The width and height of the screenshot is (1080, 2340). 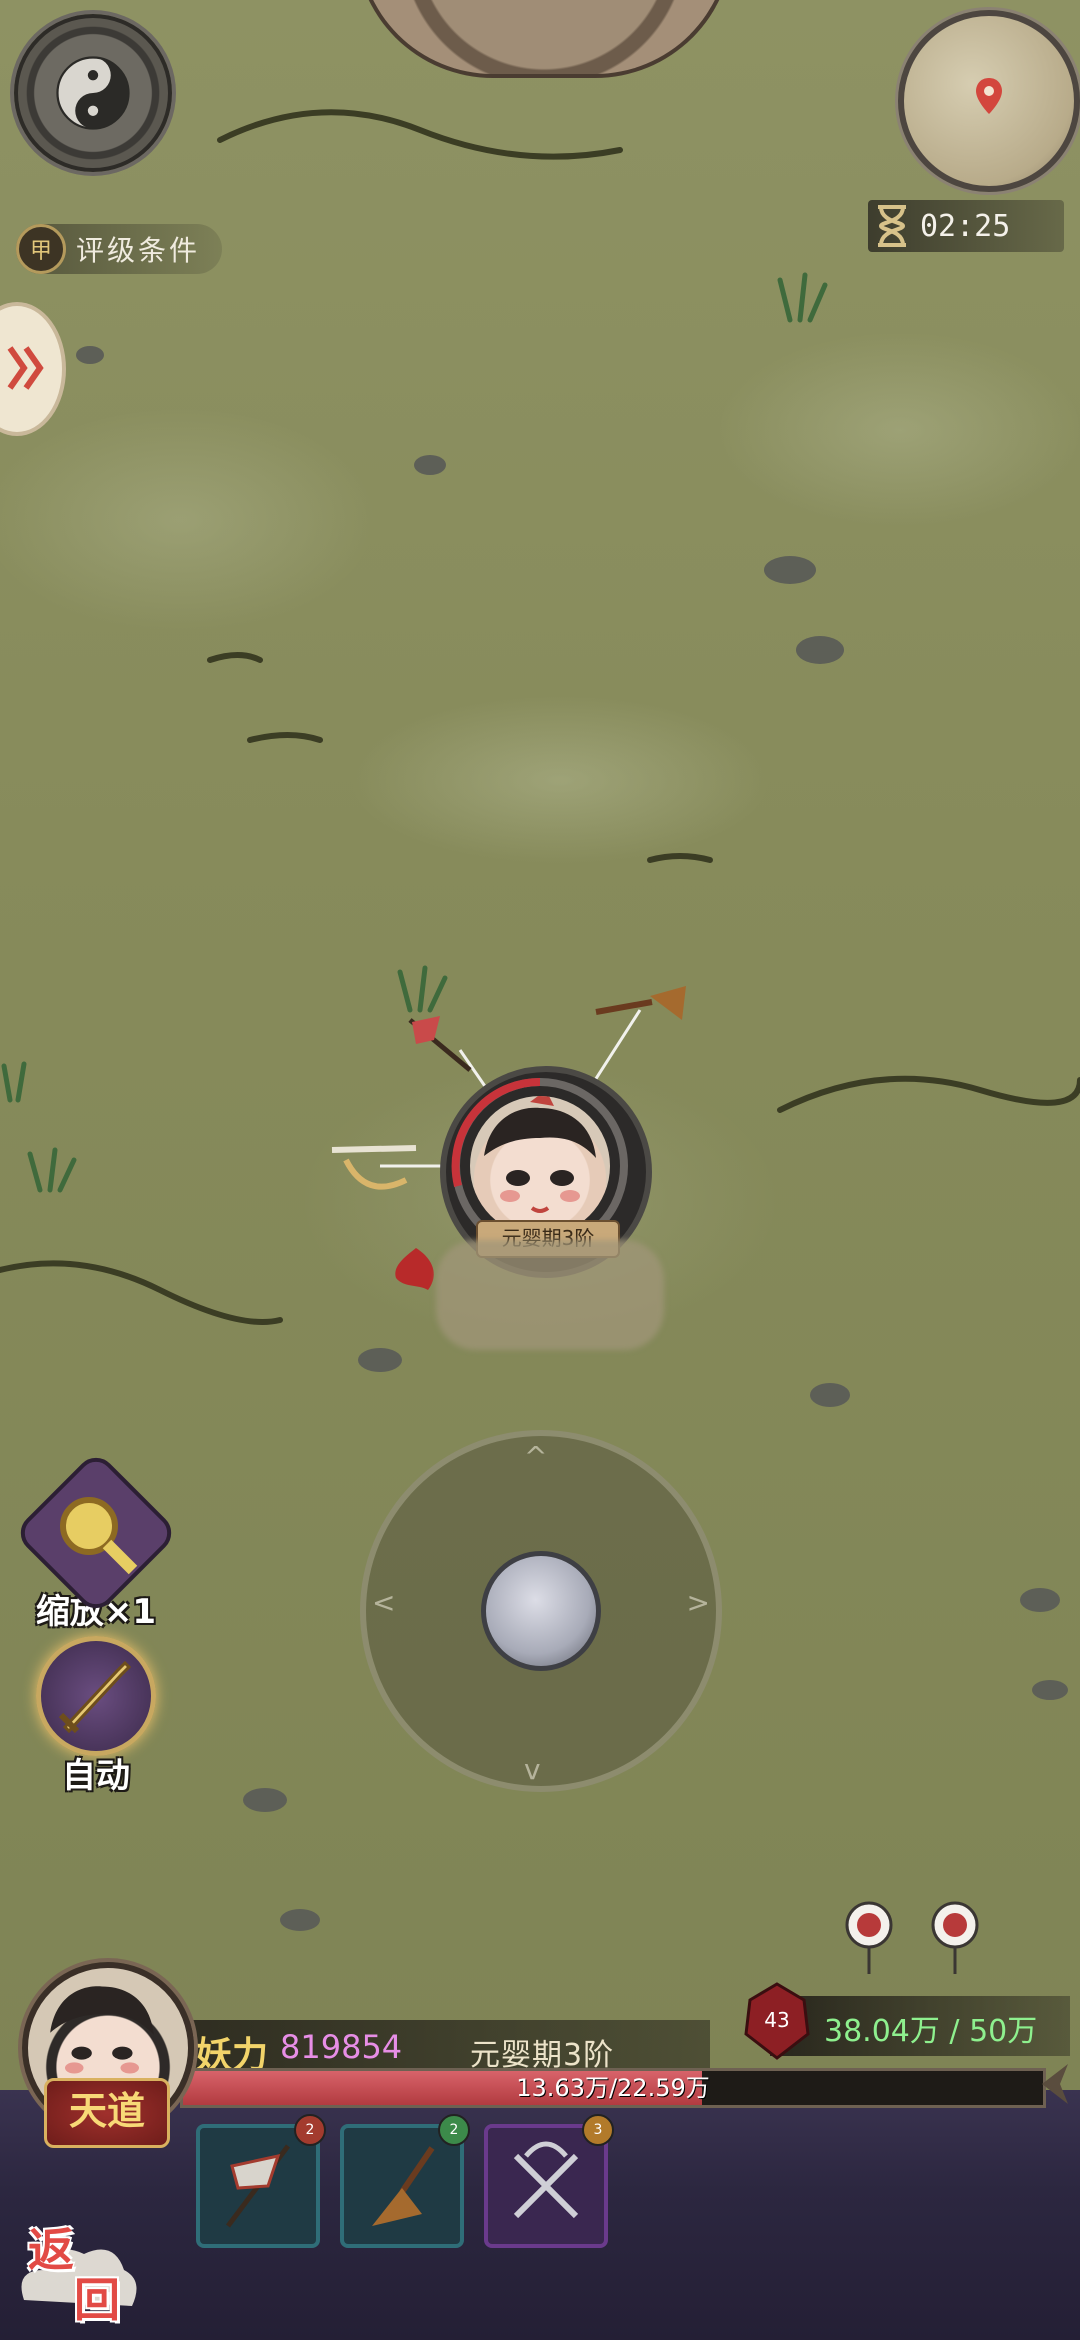 I want to click on stage-timer: 02:25, so click(x=966, y=226).